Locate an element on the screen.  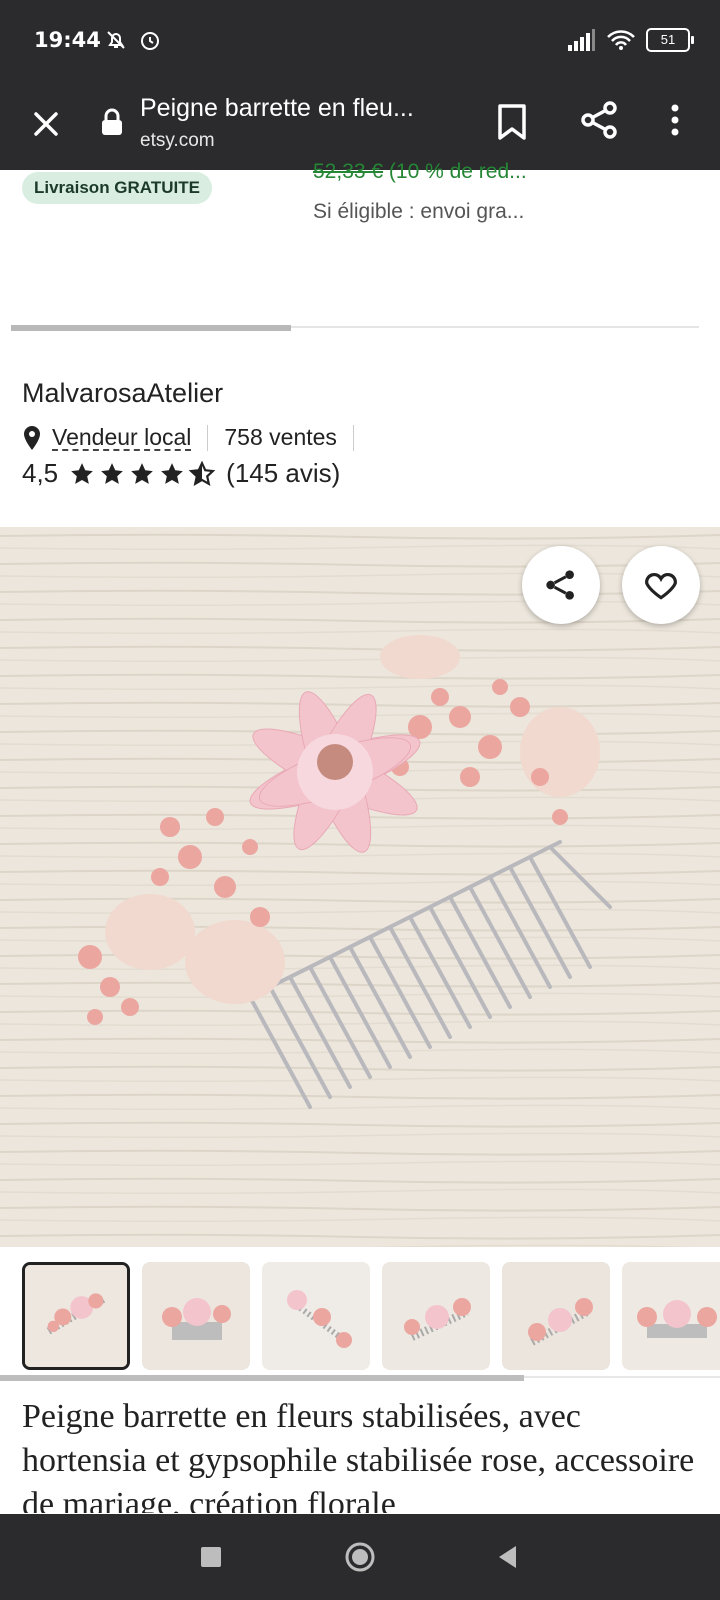
heart-icon is located at coordinates (661, 586).